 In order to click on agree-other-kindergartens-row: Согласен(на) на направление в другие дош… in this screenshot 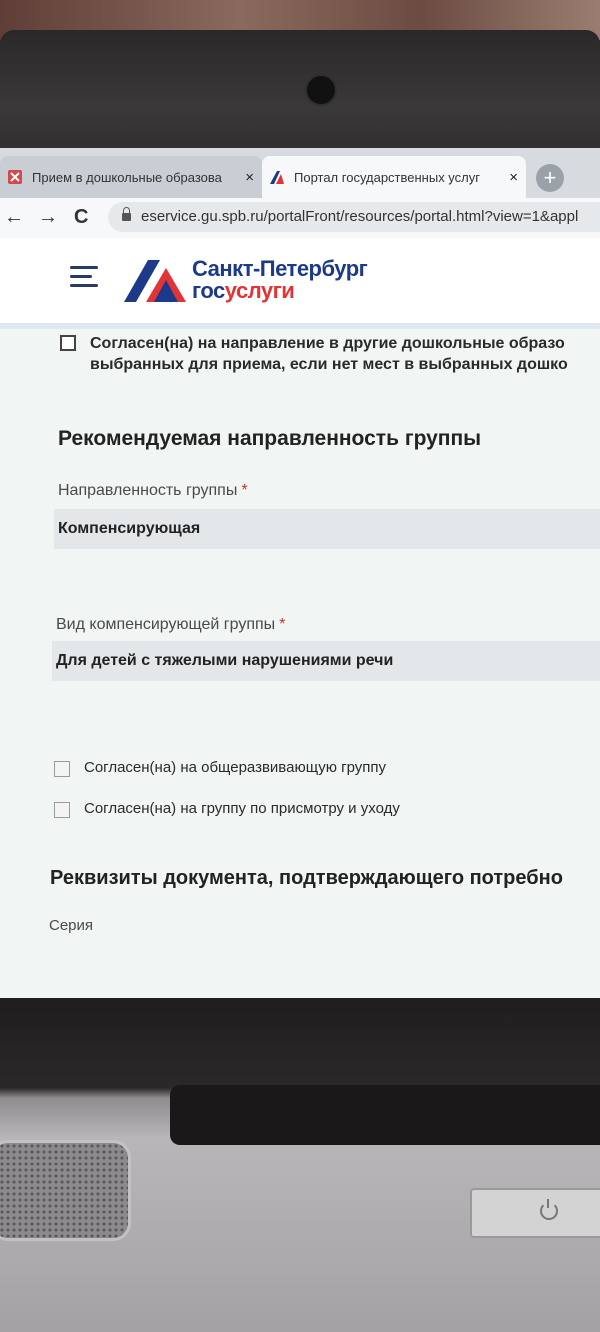, I will do `click(314, 354)`.